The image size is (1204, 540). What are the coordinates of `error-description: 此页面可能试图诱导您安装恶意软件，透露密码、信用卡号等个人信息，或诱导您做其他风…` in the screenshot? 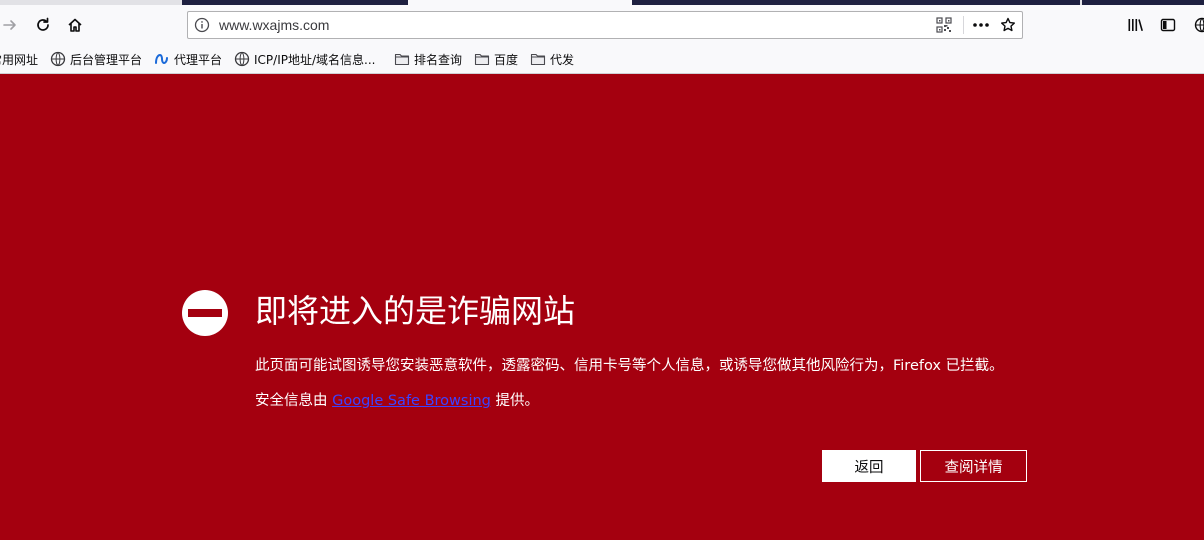 It's located at (629, 366).